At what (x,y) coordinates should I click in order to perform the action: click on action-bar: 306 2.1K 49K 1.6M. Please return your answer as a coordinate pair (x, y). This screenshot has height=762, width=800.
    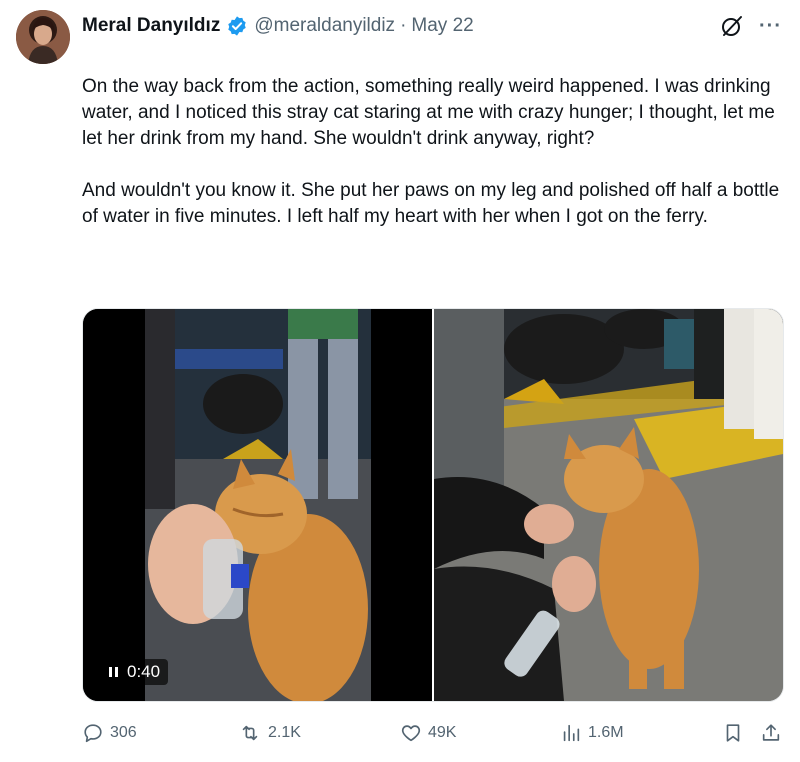
    Looking at the image, I should click on (432, 733).